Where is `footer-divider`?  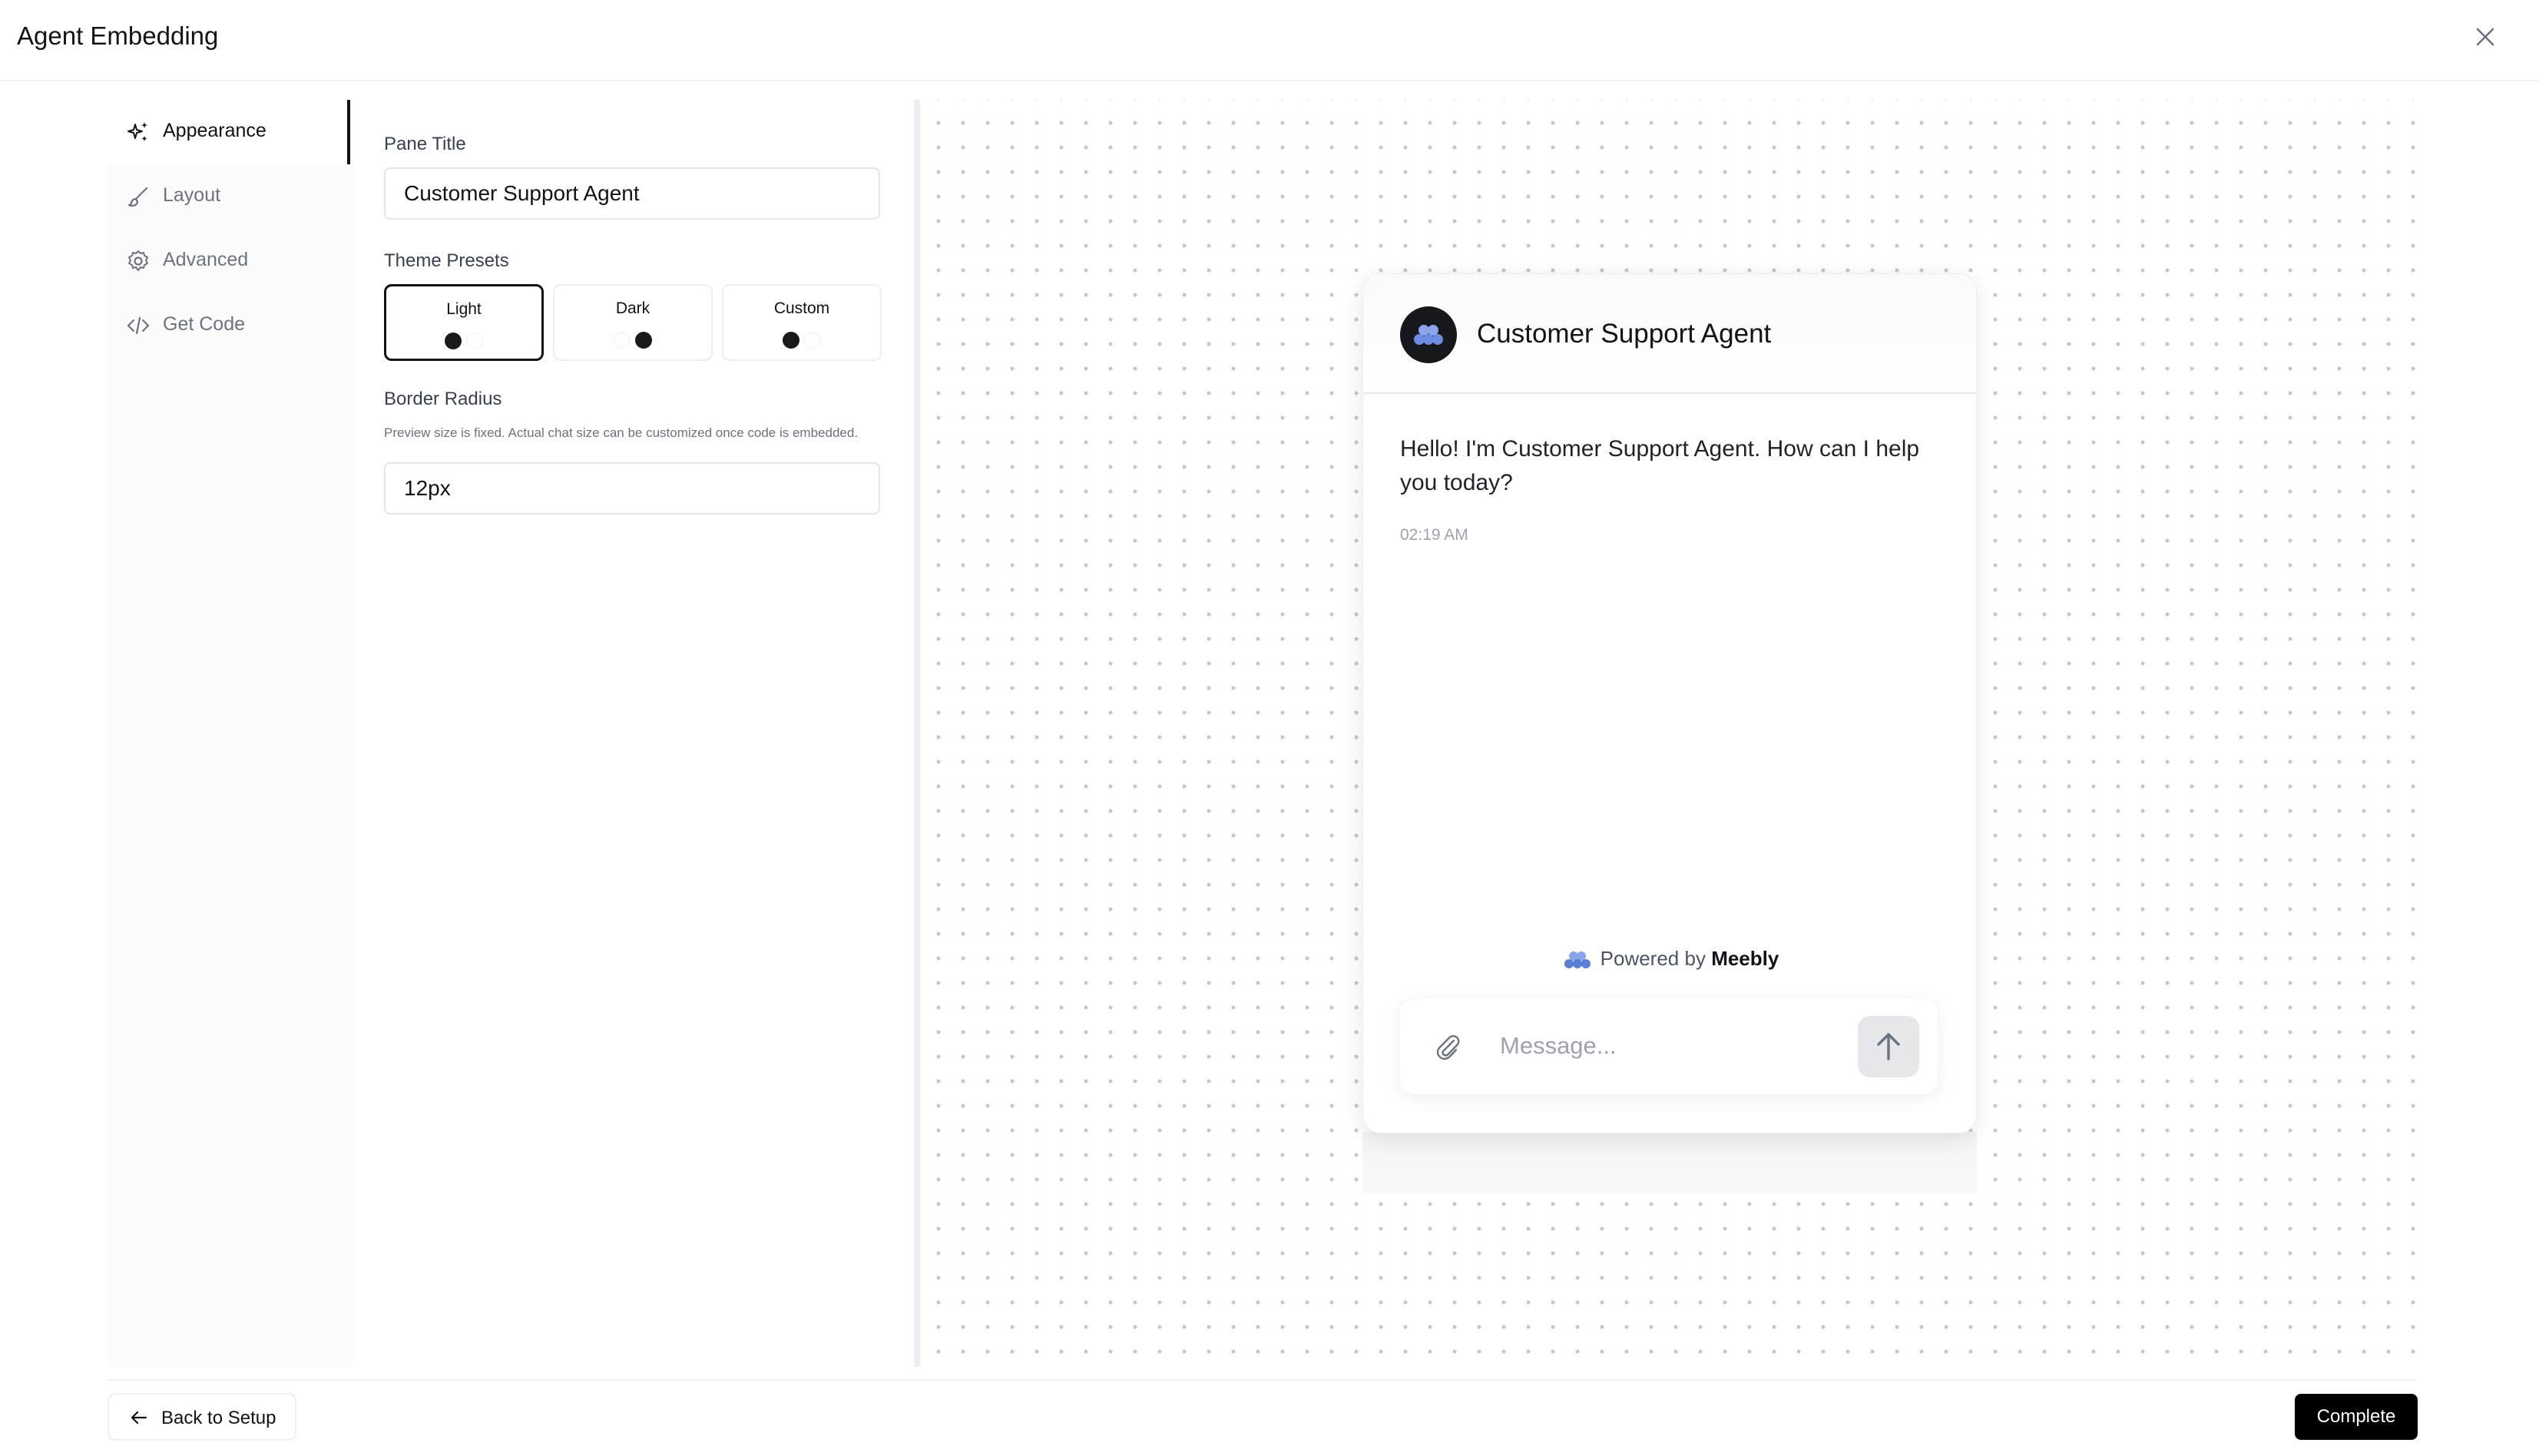 footer-divider is located at coordinates (1262, 1380).